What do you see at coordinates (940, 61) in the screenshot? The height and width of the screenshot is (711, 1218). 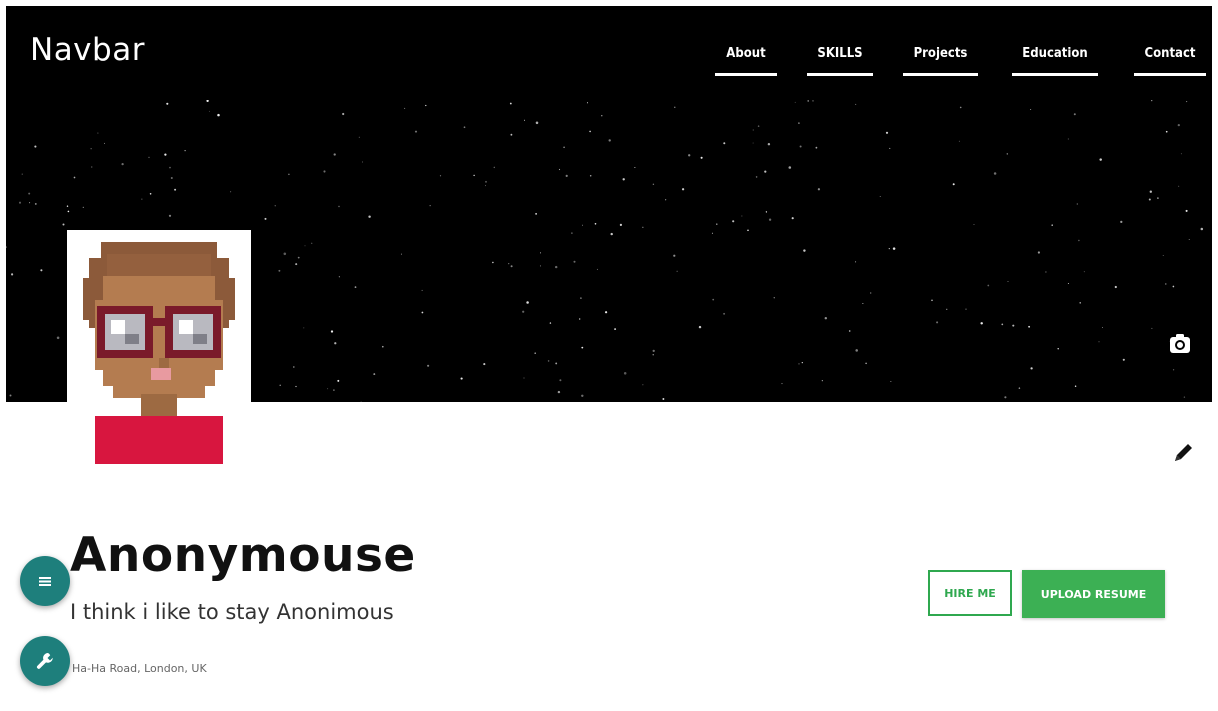 I see `nav-item-projects: Projects` at bounding box center [940, 61].